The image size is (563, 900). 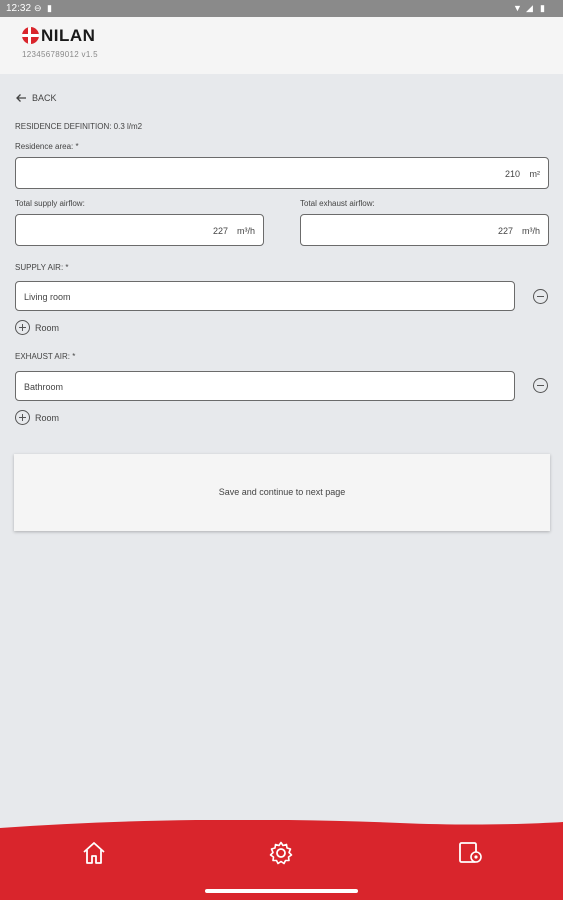 I want to click on residence-area-label: Residence area: *, so click(x=47, y=146).